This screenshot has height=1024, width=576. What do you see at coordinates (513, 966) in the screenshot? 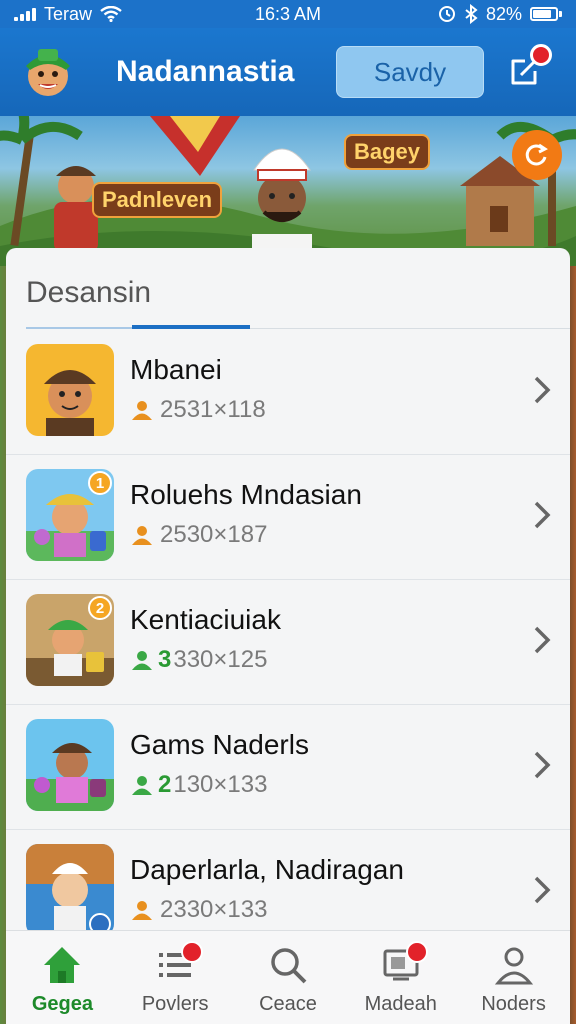
I see `profile-icon` at bounding box center [513, 966].